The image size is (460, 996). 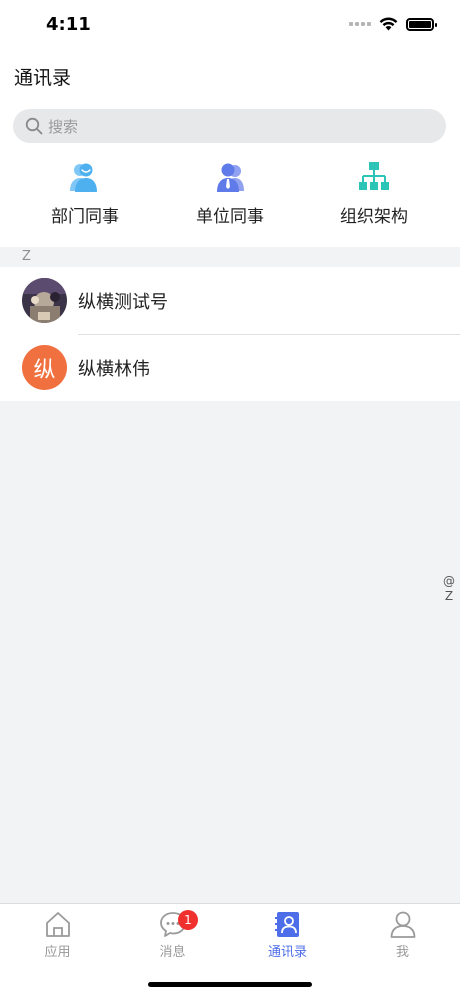 What do you see at coordinates (44, 367) in the screenshot?
I see `avatar: 纵` at bounding box center [44, 367].